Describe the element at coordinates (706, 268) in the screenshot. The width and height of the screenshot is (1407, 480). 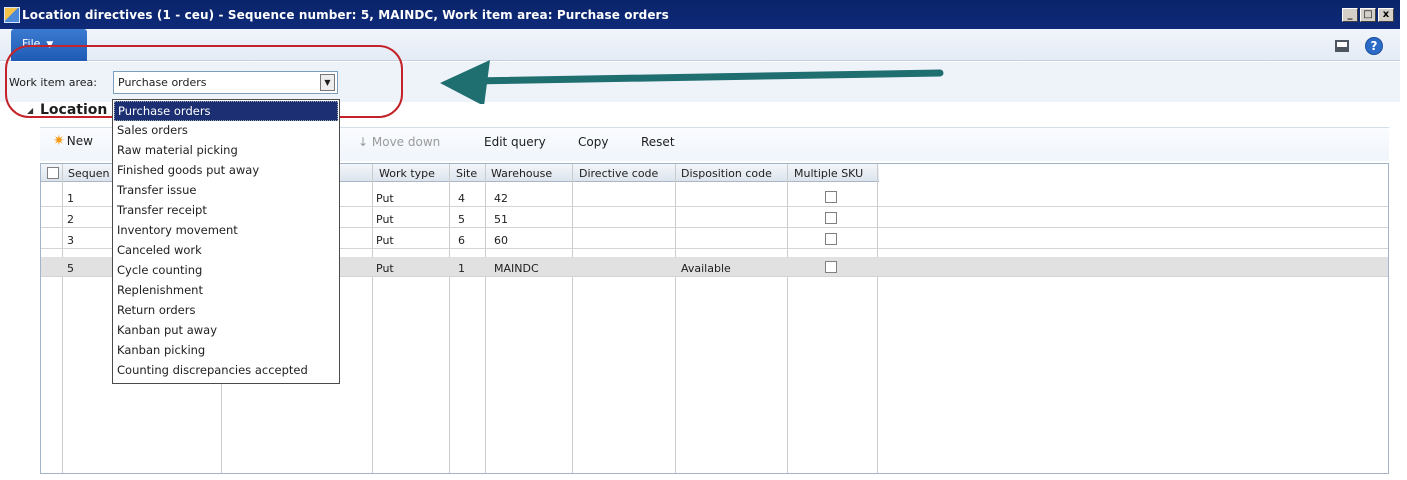
I see `cell-disposition-code: Available` at that location.